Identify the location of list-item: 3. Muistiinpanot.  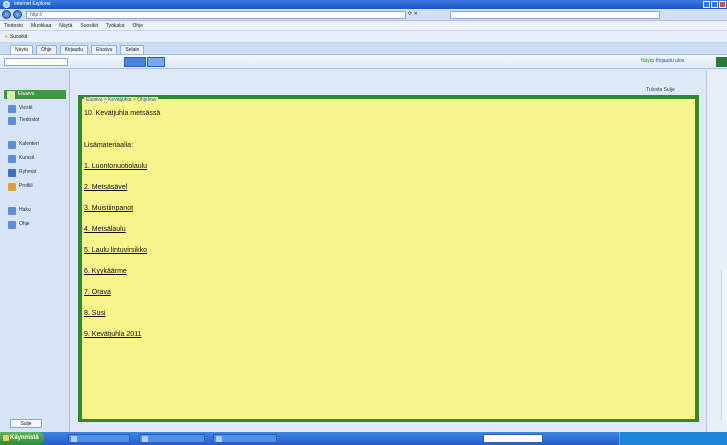
(108, 208).